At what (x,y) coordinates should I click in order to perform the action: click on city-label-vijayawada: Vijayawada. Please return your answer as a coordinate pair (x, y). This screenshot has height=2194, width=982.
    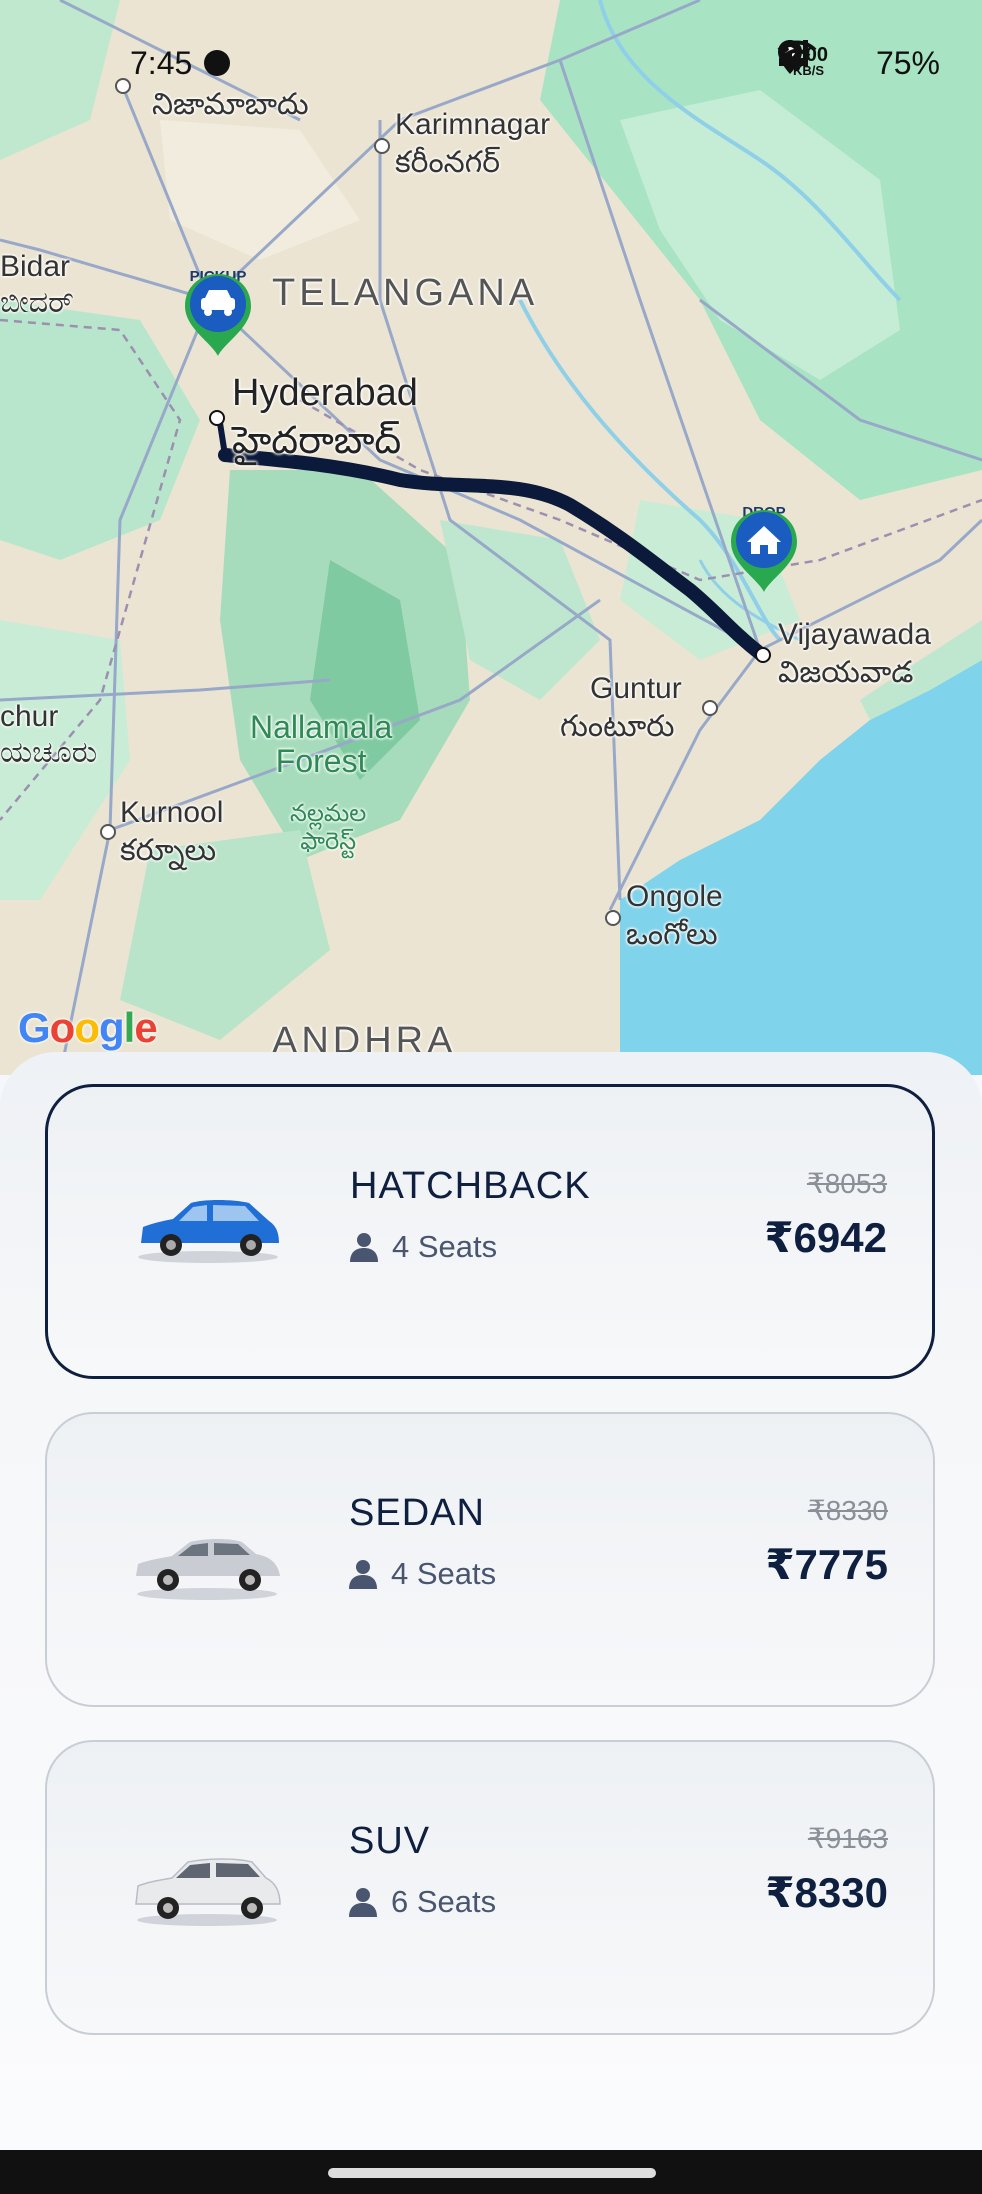
    Looking at the image, I should click on (854, 634).